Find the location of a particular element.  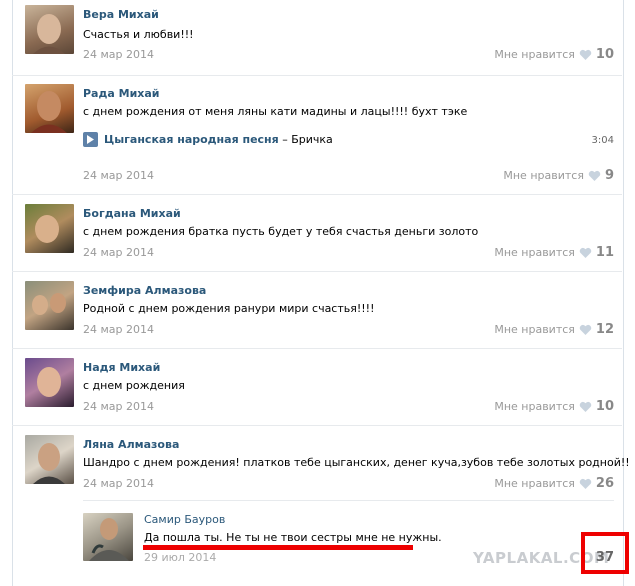

play-icon is located at coordinates (90, 139).